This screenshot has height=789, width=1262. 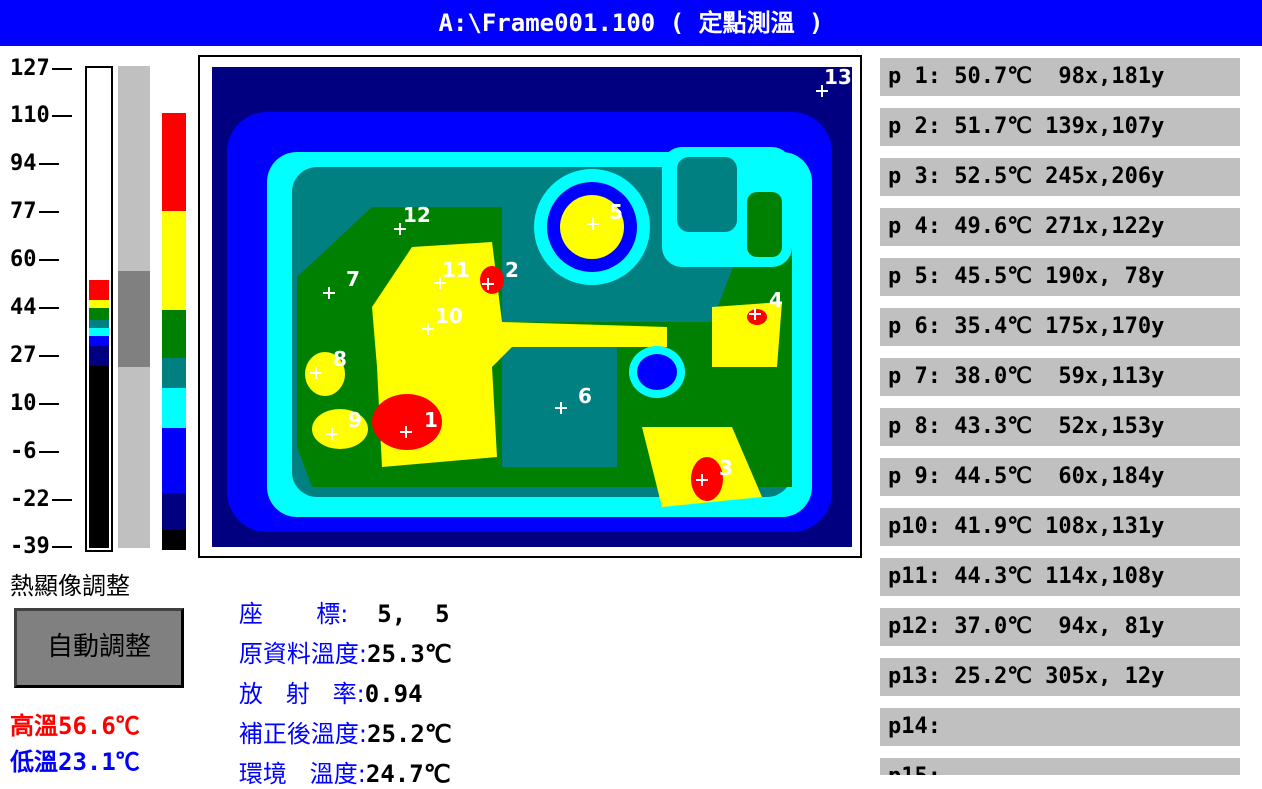 What do you see at coordinates (1060, 277) in the screenshot?
I see `point-row: p 5: 45.5℃ 190x, 78y` at bounding box center [1060, 277].